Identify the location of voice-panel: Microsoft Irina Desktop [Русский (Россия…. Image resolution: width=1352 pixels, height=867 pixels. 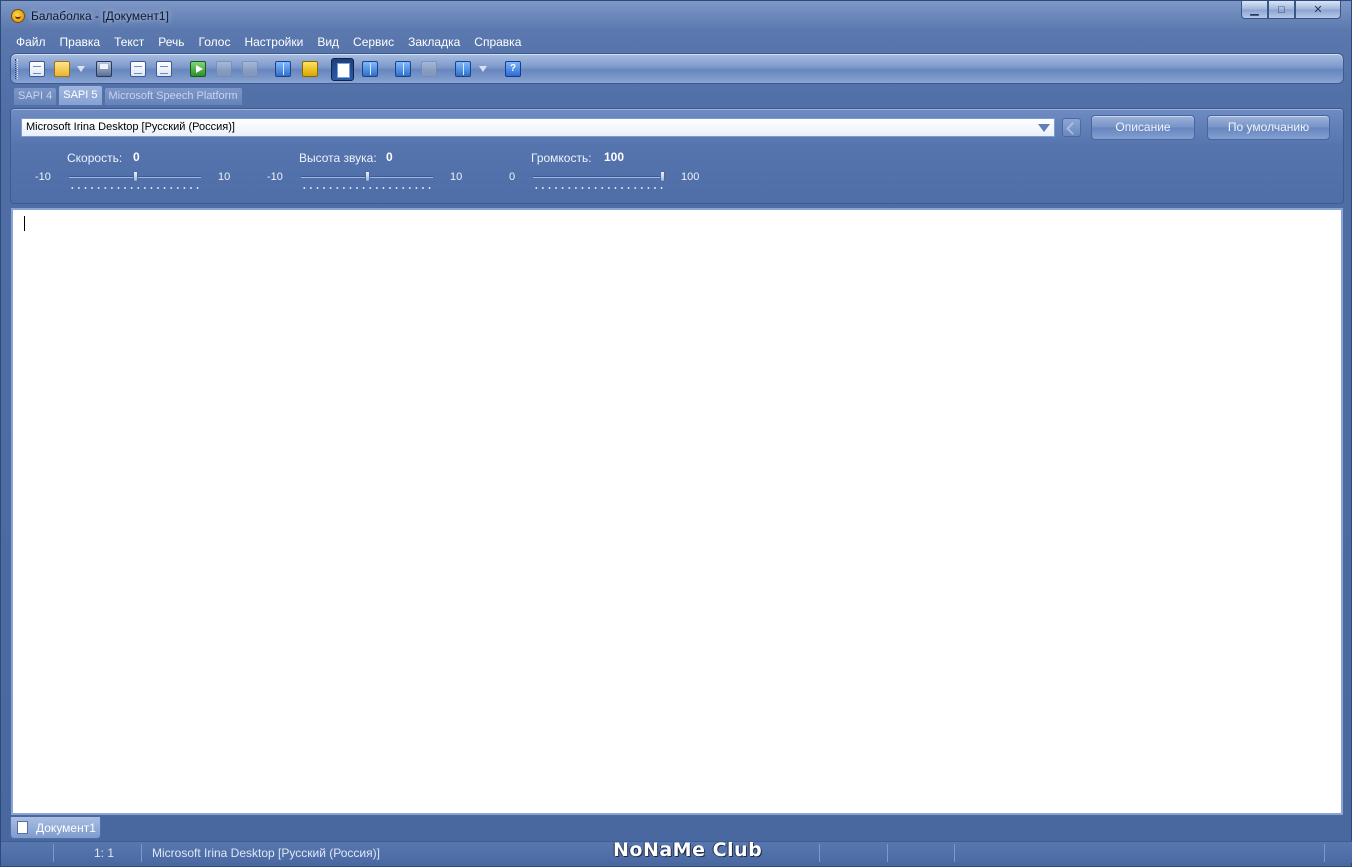
(677, 156).